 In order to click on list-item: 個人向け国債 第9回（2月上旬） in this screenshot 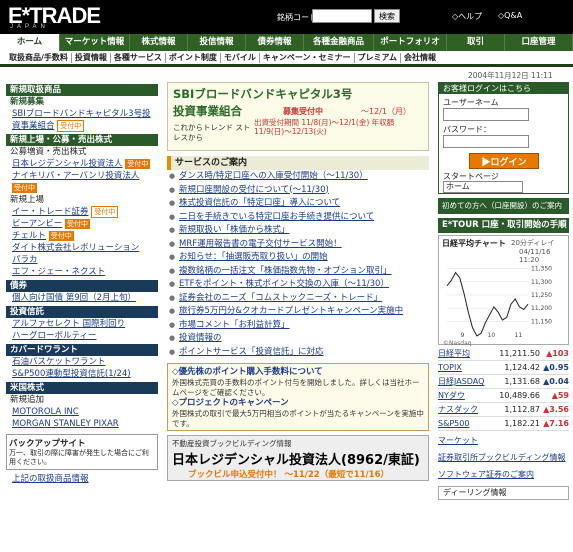, I will do `click(82, 298)`.